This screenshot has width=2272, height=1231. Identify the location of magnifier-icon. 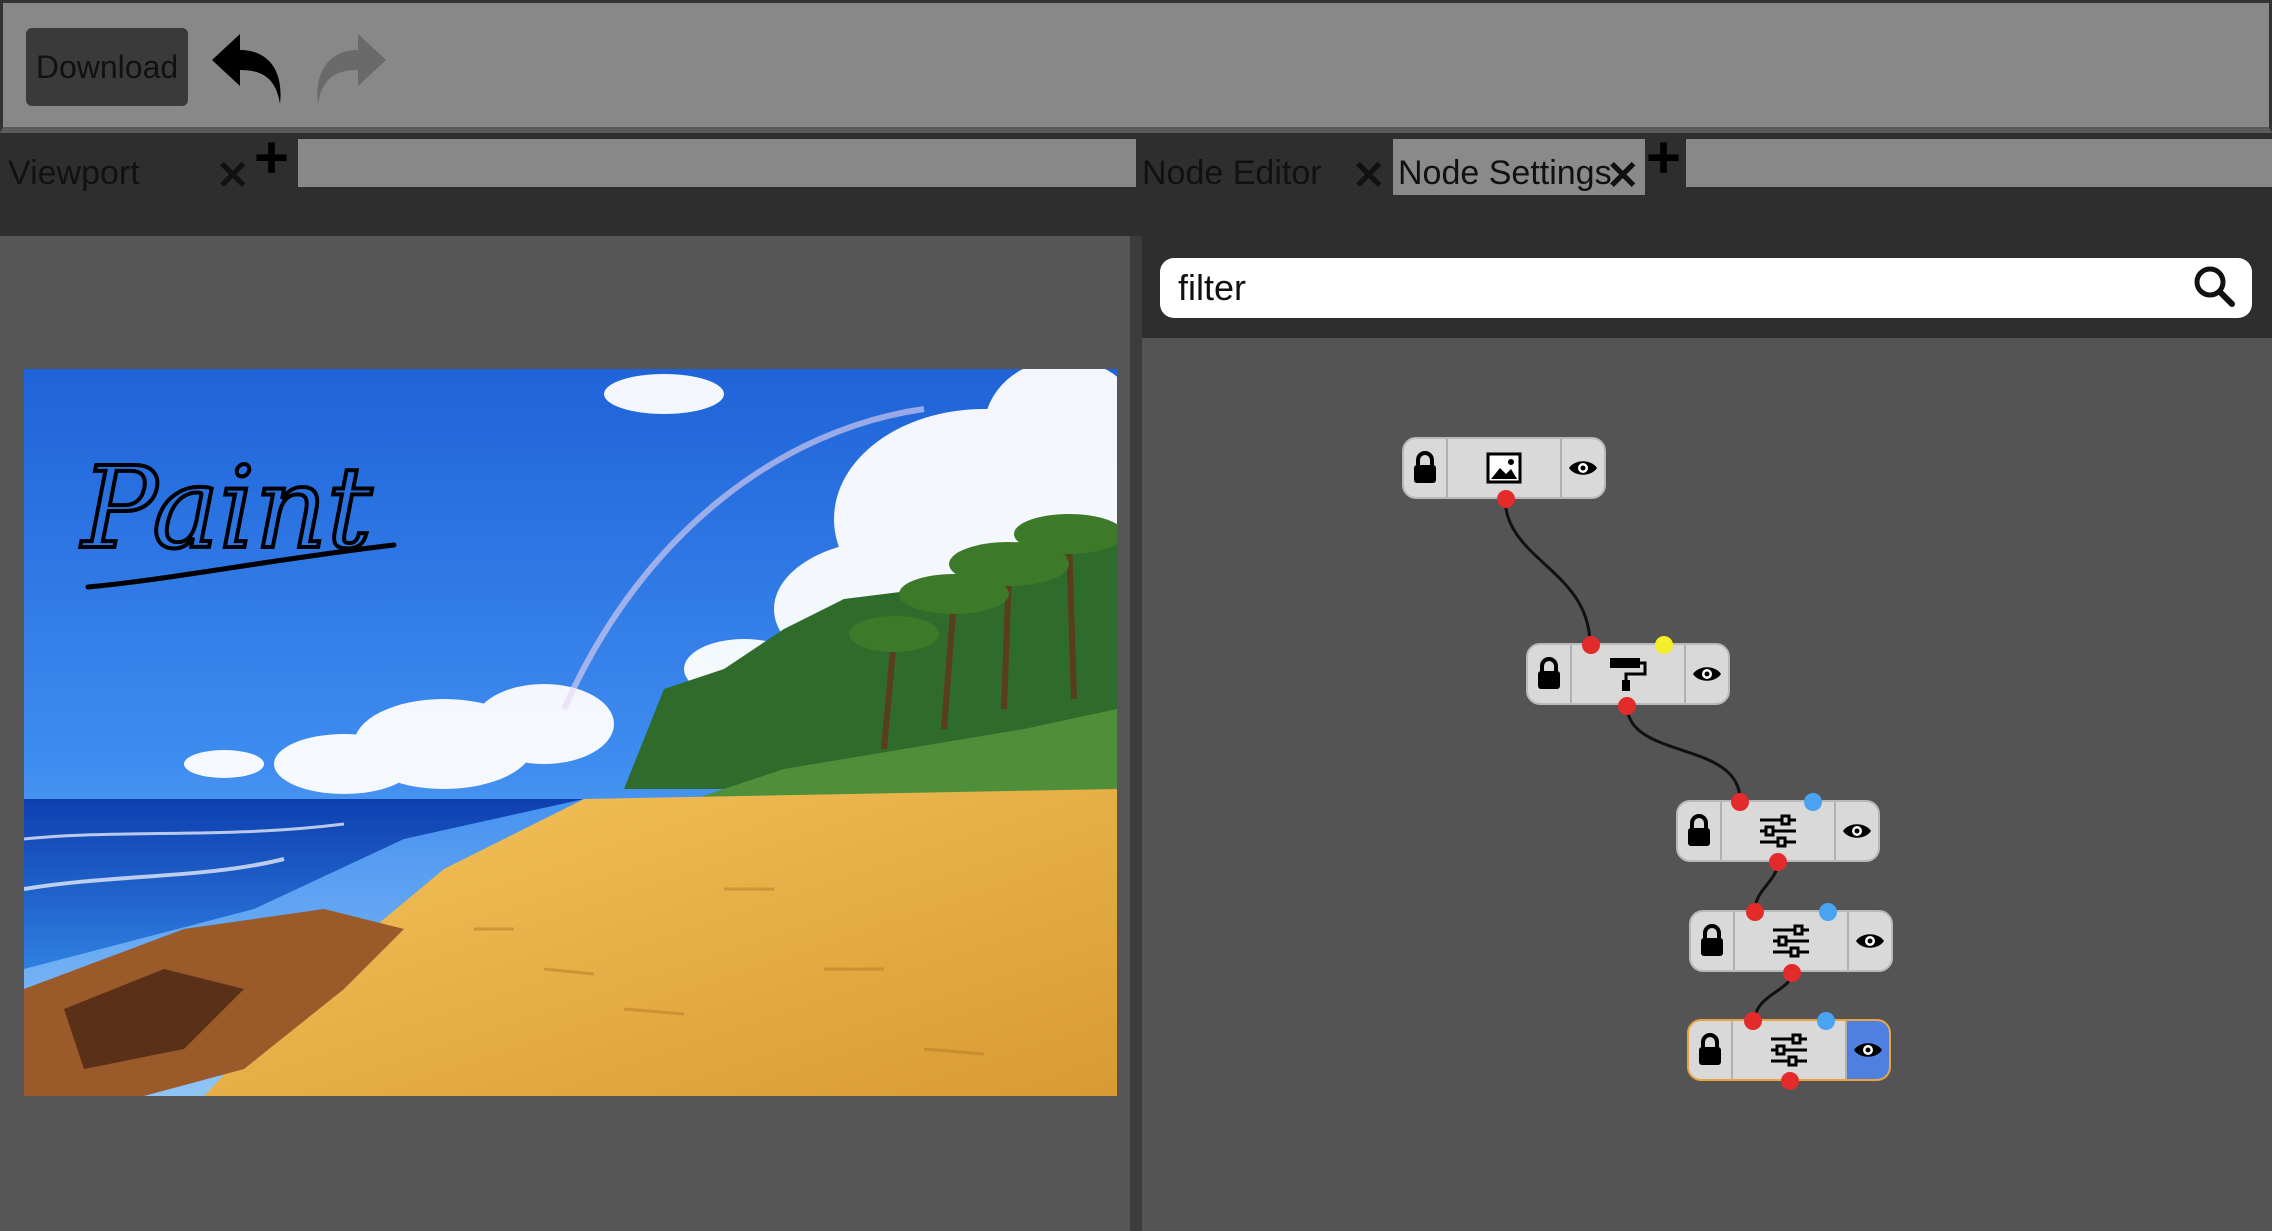
(2214, 288).